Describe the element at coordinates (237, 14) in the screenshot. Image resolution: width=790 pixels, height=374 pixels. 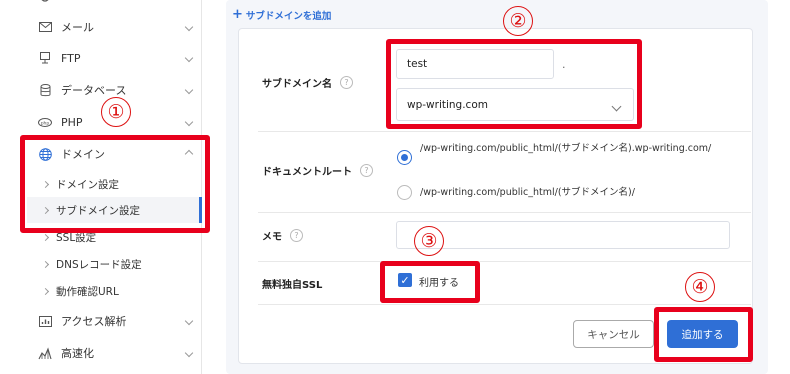
I see `plus-icon: +` at that location.